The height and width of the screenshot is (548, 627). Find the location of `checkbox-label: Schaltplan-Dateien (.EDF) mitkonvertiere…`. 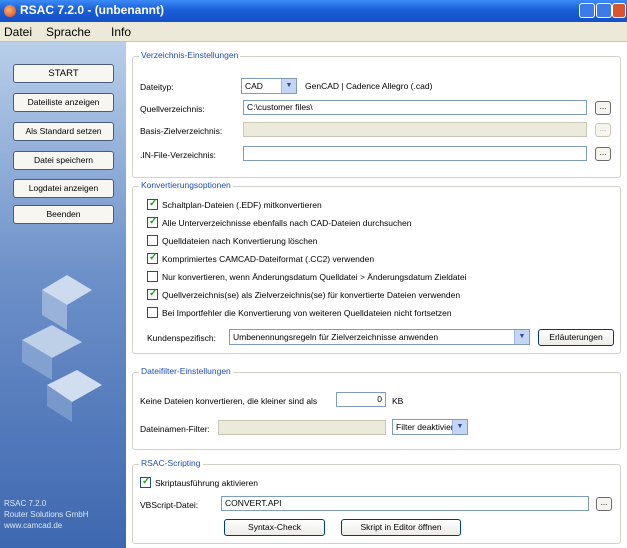

checkbox-label: Schaltplan-Dateien (.EDF) mitkonvertiere… is located at coordinates (242, 205).